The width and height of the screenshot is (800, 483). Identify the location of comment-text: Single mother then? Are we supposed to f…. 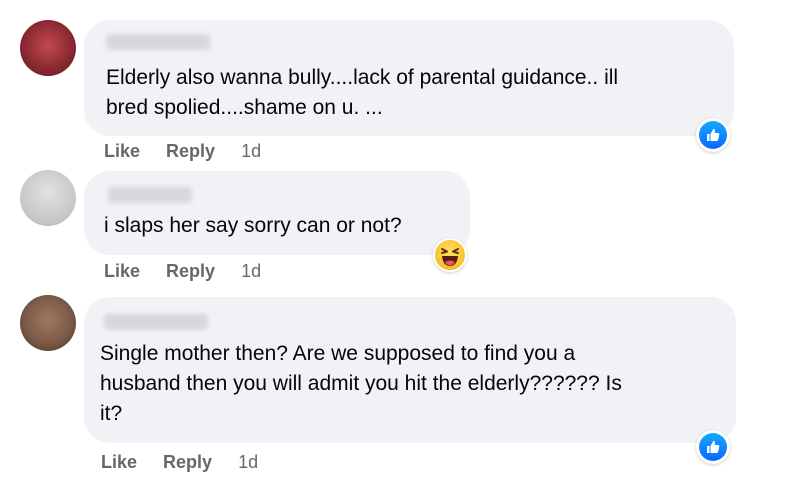
(361, 383).